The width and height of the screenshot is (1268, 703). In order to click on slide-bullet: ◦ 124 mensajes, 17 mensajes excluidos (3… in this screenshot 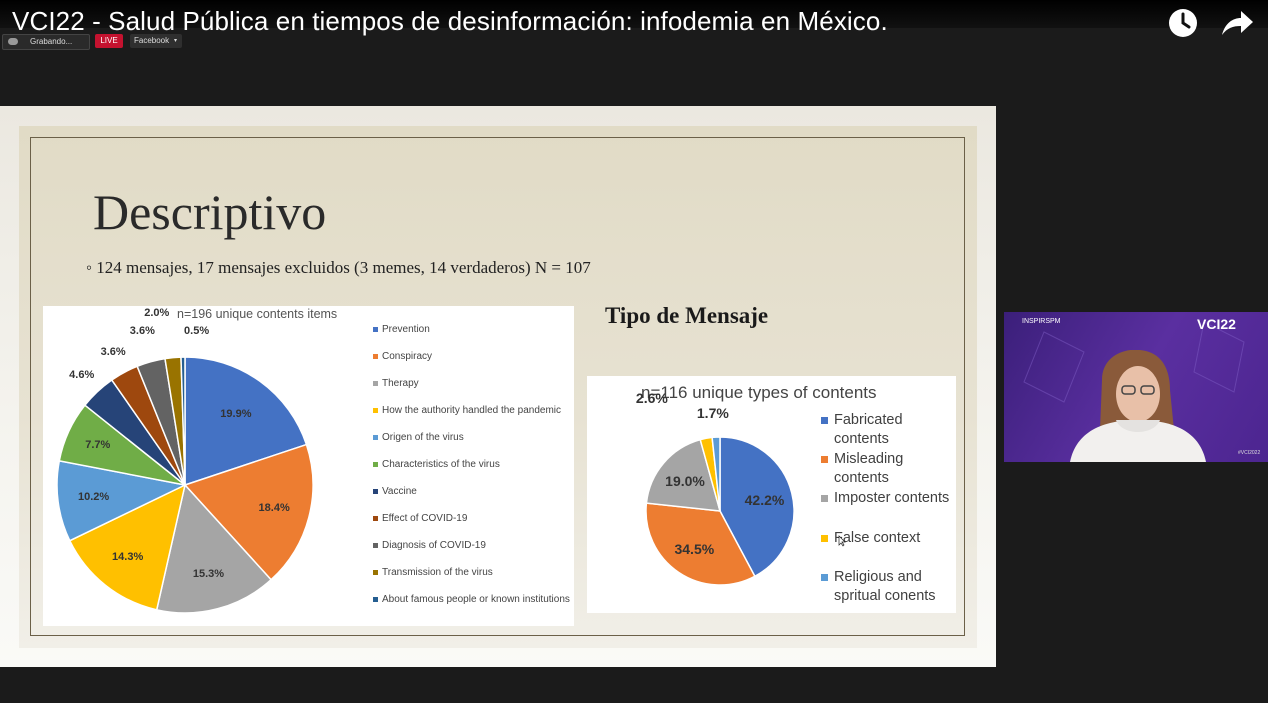, I will do `click(338, 267)`.